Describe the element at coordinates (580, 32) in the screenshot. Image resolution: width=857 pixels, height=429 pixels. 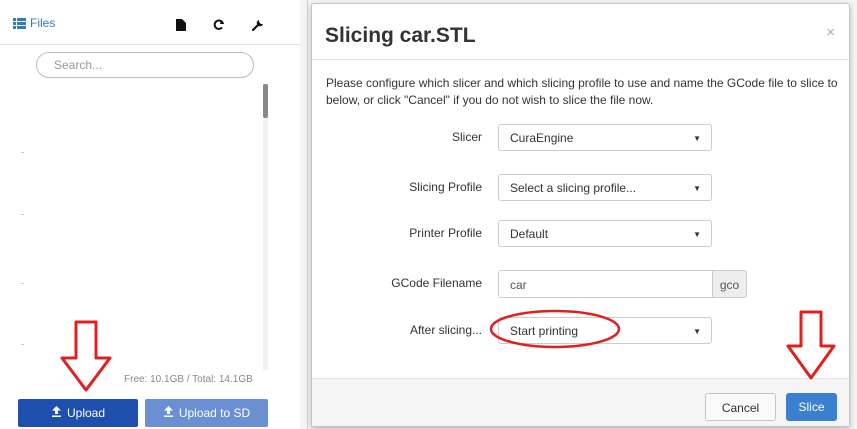
I see `dialog-header: Slicing car.STL ×` at that location.